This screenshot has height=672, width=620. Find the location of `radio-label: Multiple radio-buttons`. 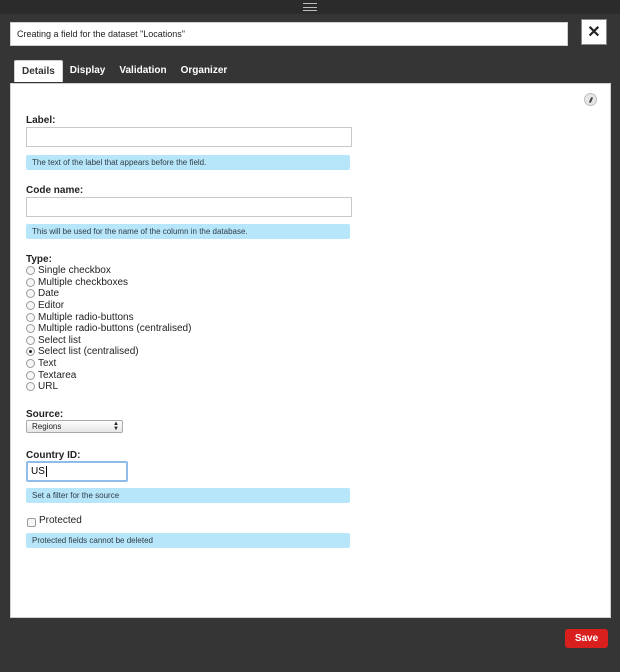

radio-label: Multiple radio-buttons is located at coordinates (86, 317).